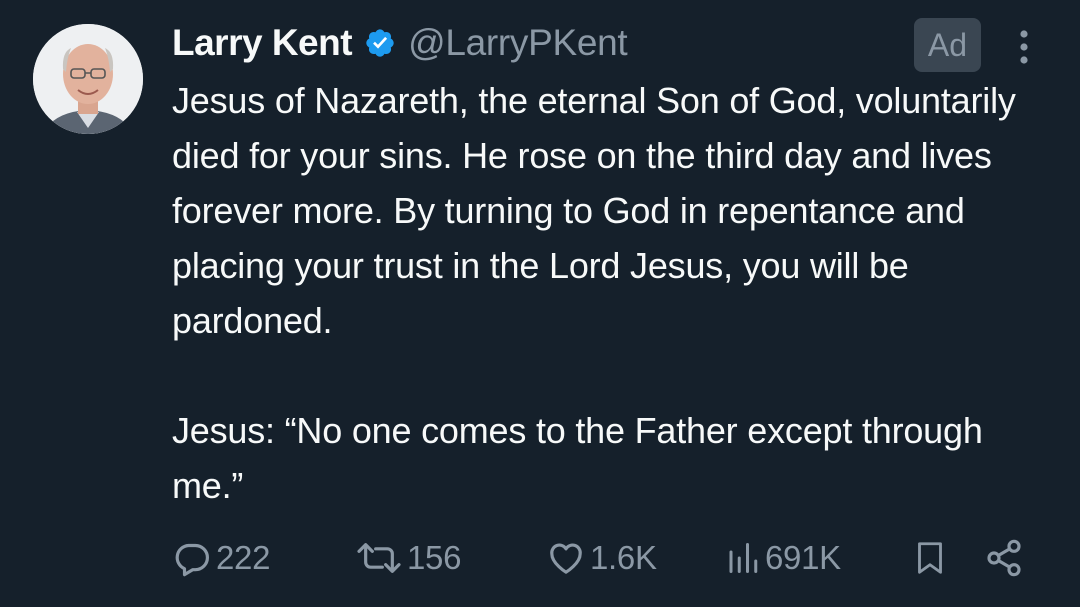 This screenshot has width=1080, height=607. I want to click on action-bar: 222 156 1.6K 691K, so click(602, 558).